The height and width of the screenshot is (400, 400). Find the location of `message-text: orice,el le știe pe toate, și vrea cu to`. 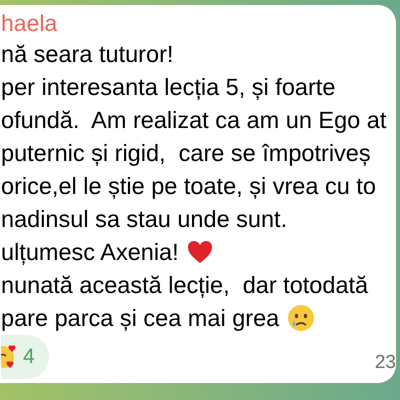

message-text: orice,el le știe pe toate, și vrea cu to is located at coordinates (188, 186).